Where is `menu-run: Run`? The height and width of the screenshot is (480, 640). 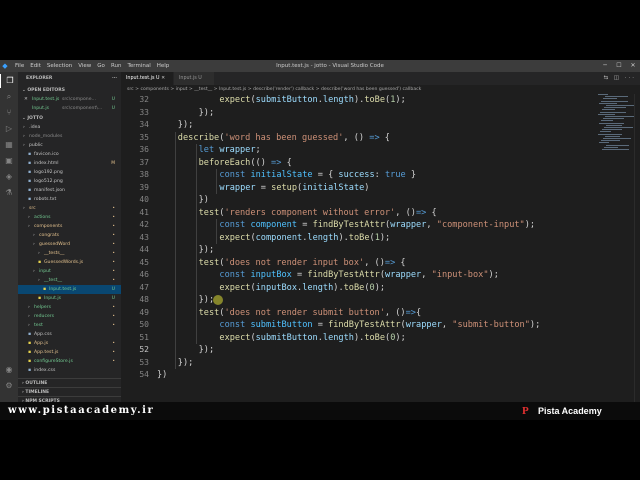 menu-run: Run is located at coordinates (116, 66).